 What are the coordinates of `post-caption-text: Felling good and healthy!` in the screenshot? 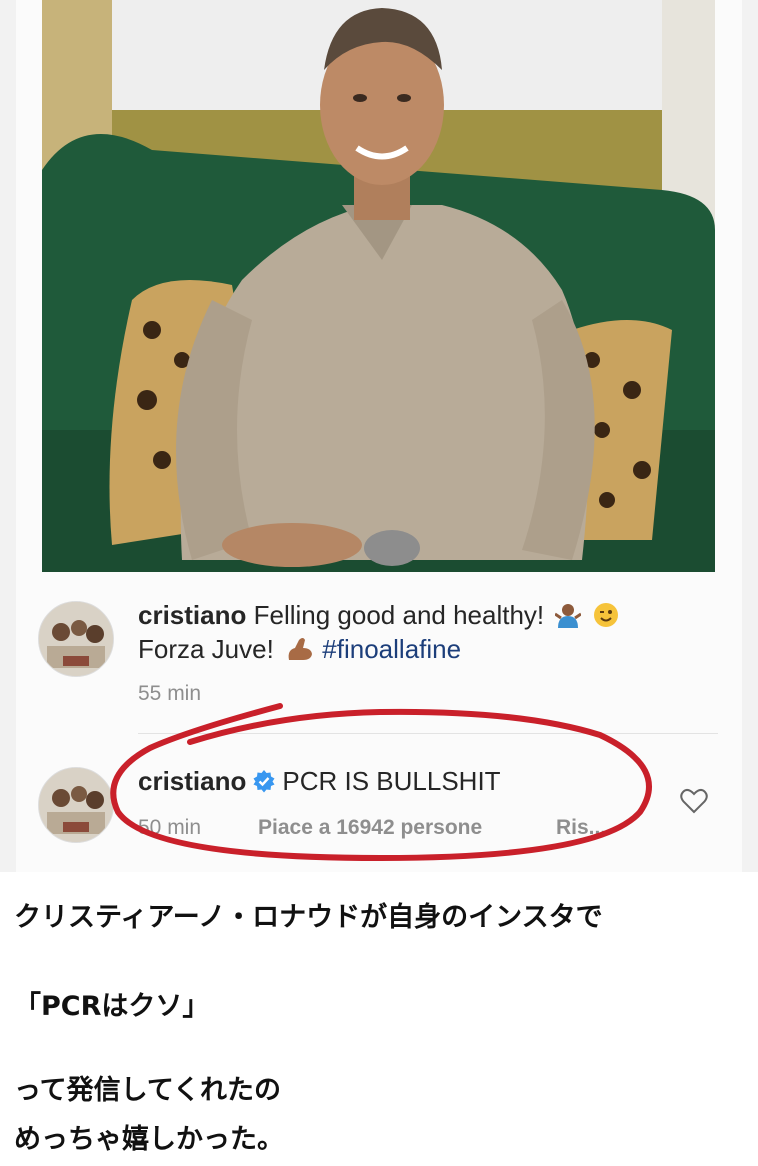 It's located at (399, 615).